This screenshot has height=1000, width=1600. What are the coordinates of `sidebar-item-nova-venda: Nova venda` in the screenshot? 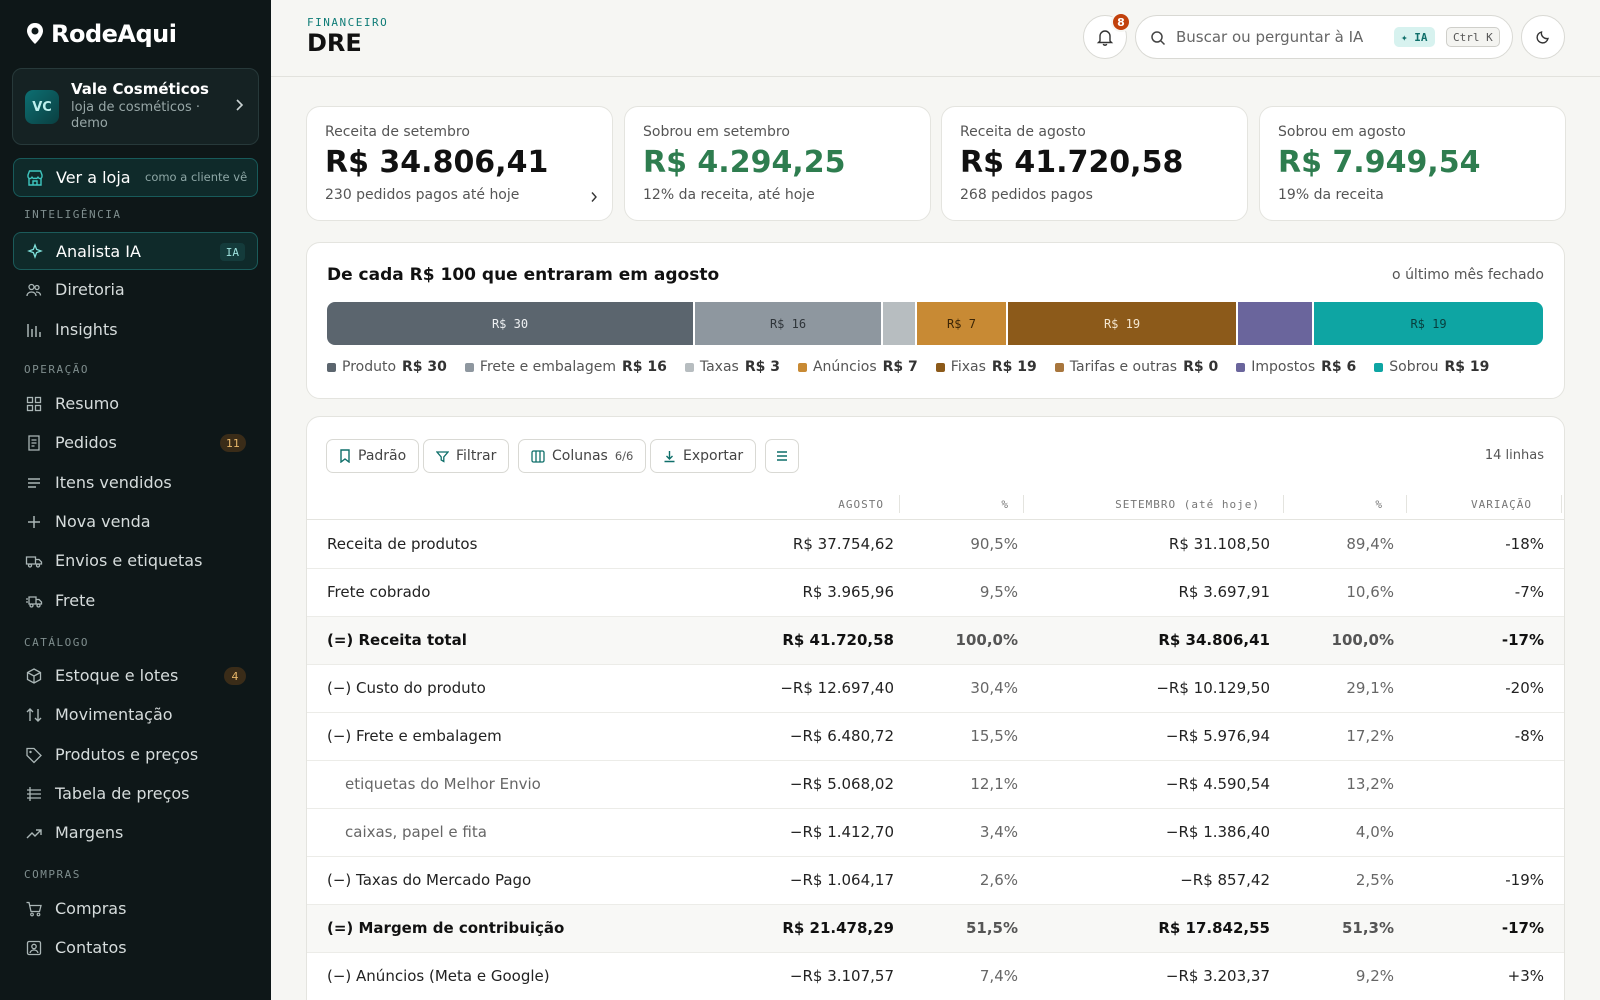 It's located at (135, 522).